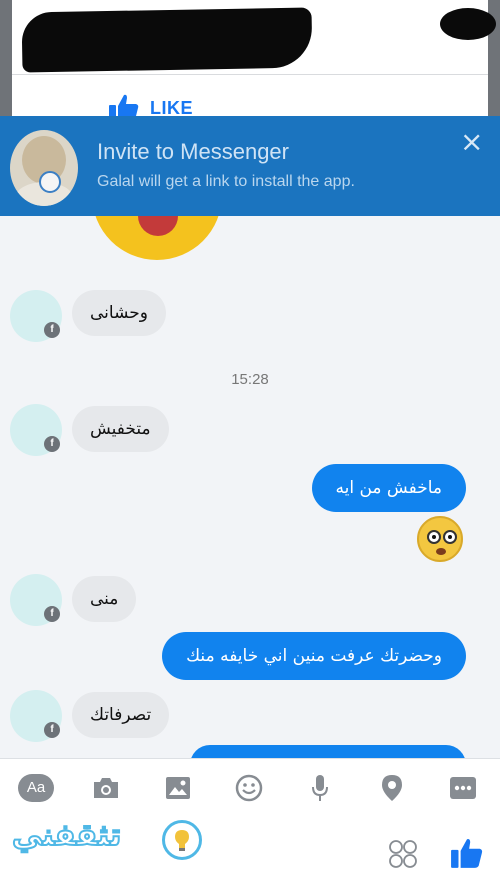 The image size is (500, 888). I want to click on gallery-button, so click(178, 788).